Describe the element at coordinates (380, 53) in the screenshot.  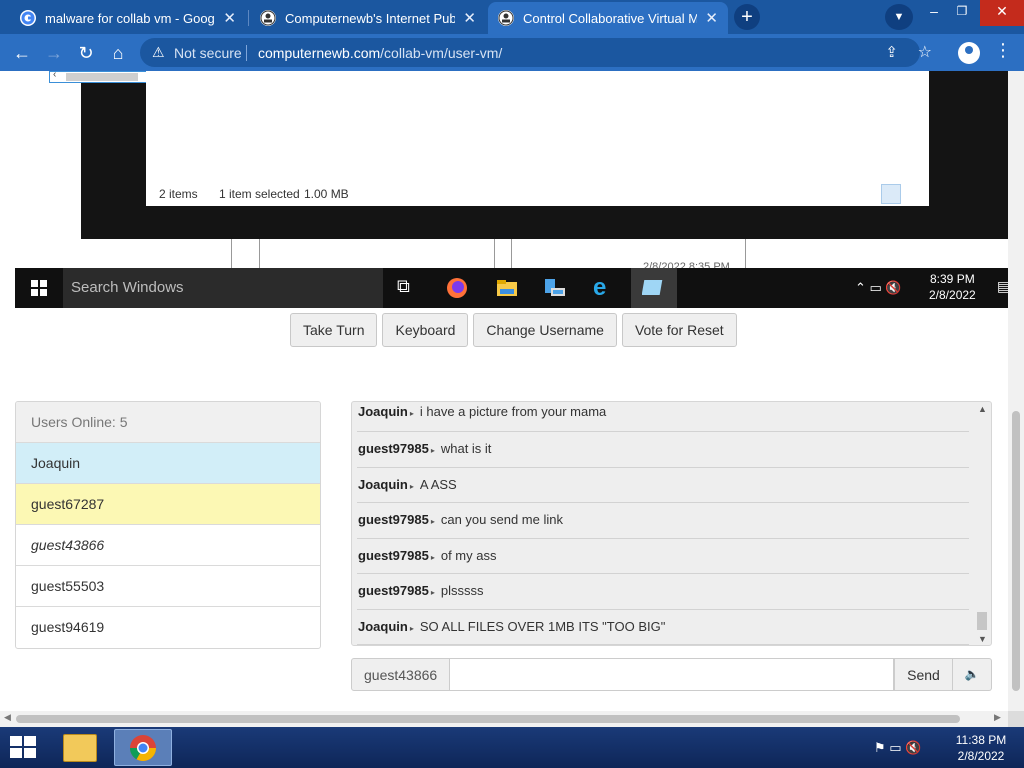
I see `url-text: computernewb.com/collab-vm/user-vm/` at that location.